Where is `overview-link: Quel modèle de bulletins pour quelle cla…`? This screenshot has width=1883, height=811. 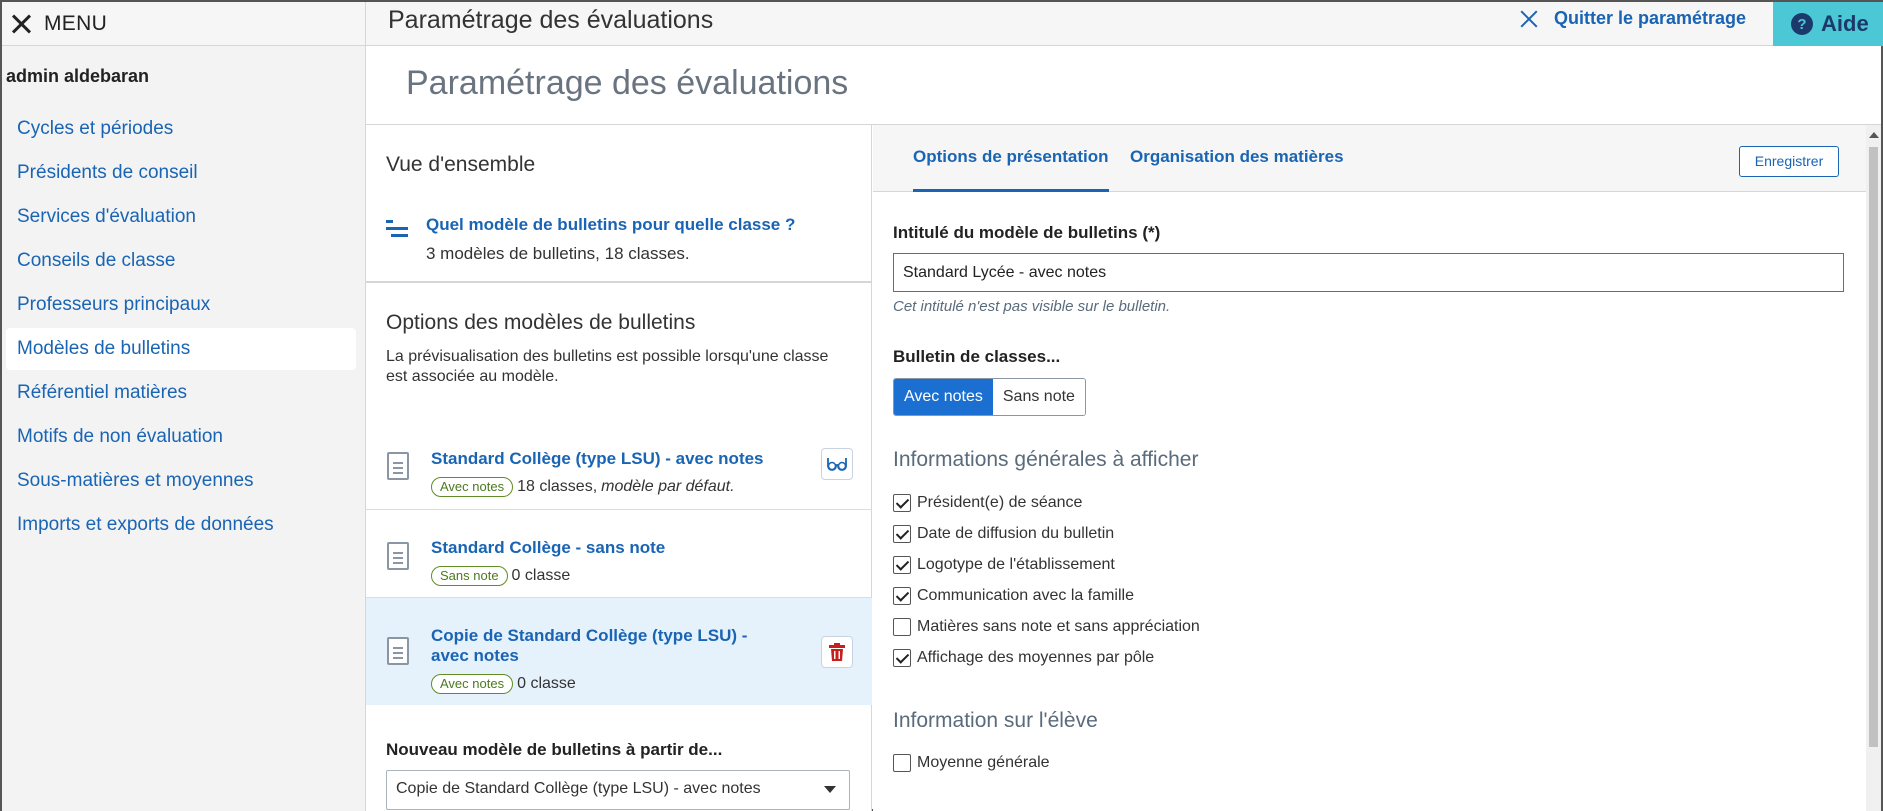 overview-link: Quel modèle de bulletins pour quelle cla… is located at coordinates (610, 225).